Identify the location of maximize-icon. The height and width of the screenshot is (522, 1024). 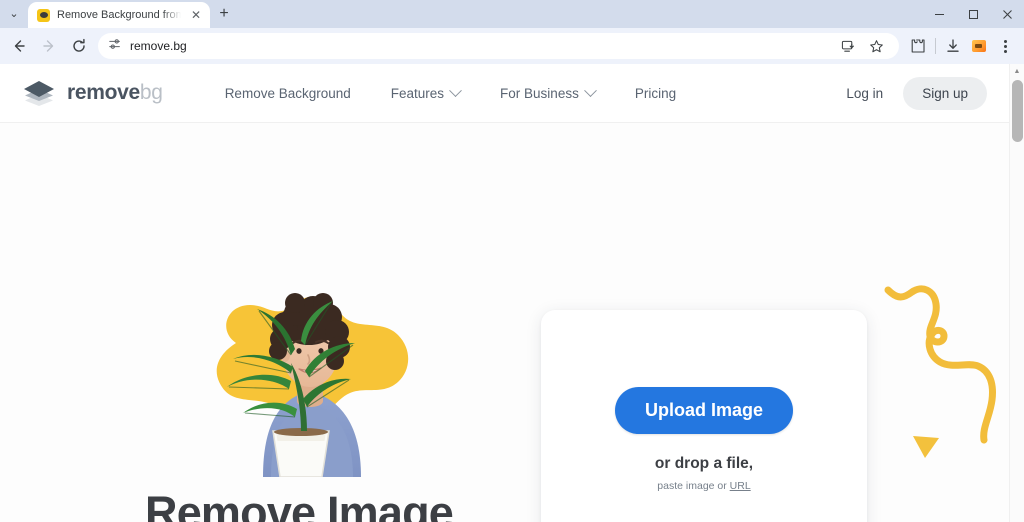
(973, 14).